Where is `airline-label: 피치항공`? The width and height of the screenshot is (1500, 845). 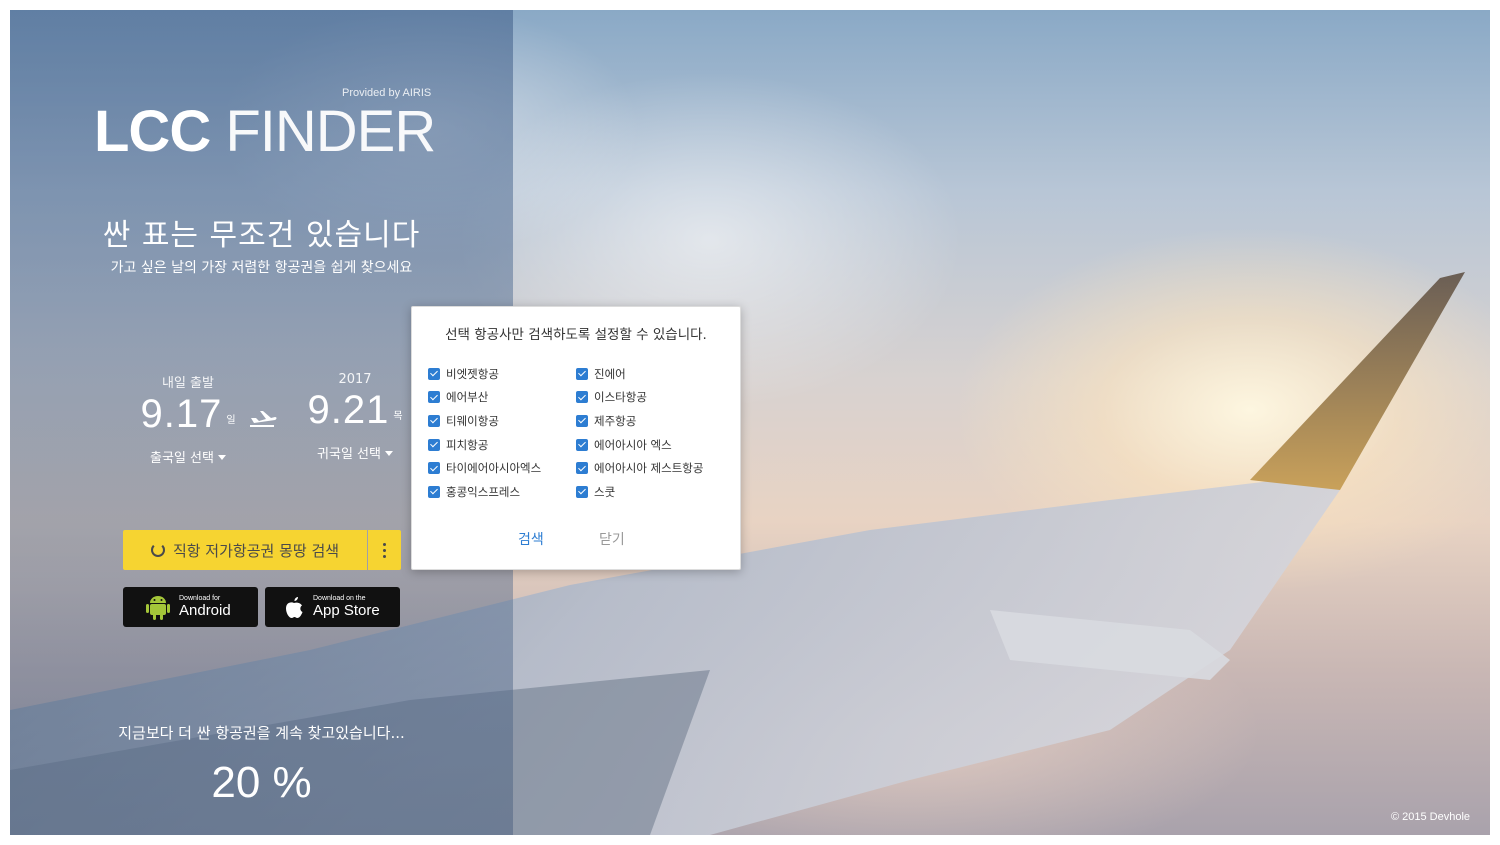 airline-label: 피치항공 is located at coordinates (467, 444).